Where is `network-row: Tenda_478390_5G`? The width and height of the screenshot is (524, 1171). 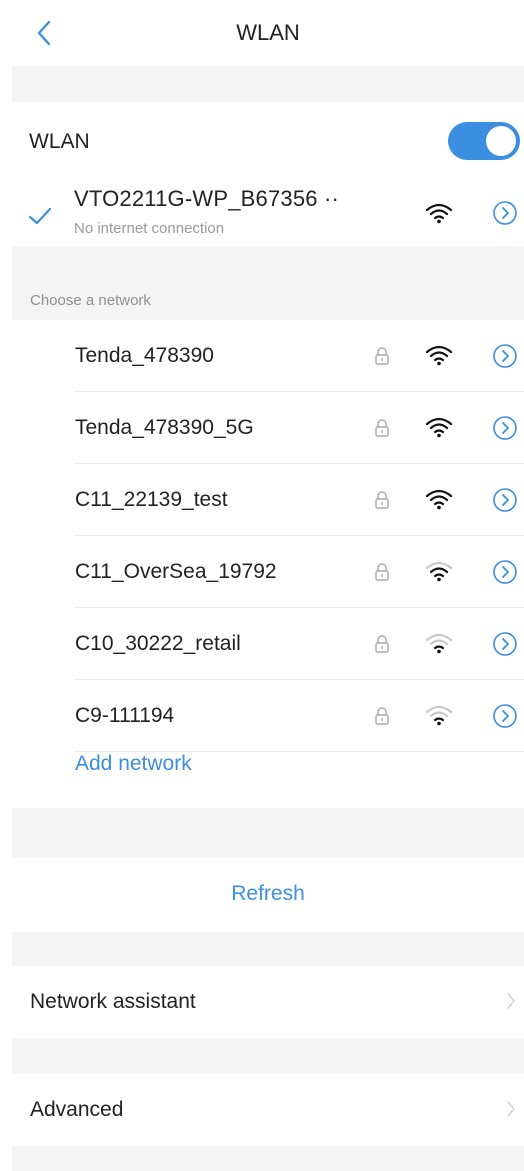
network-row: Tenda_478390_5G is located at coordinates (268, 428).